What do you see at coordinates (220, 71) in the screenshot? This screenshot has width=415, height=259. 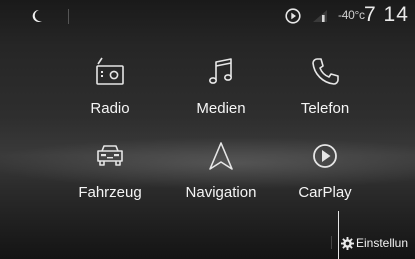 I see `music-note-icon` at bounding box center [220, 71].